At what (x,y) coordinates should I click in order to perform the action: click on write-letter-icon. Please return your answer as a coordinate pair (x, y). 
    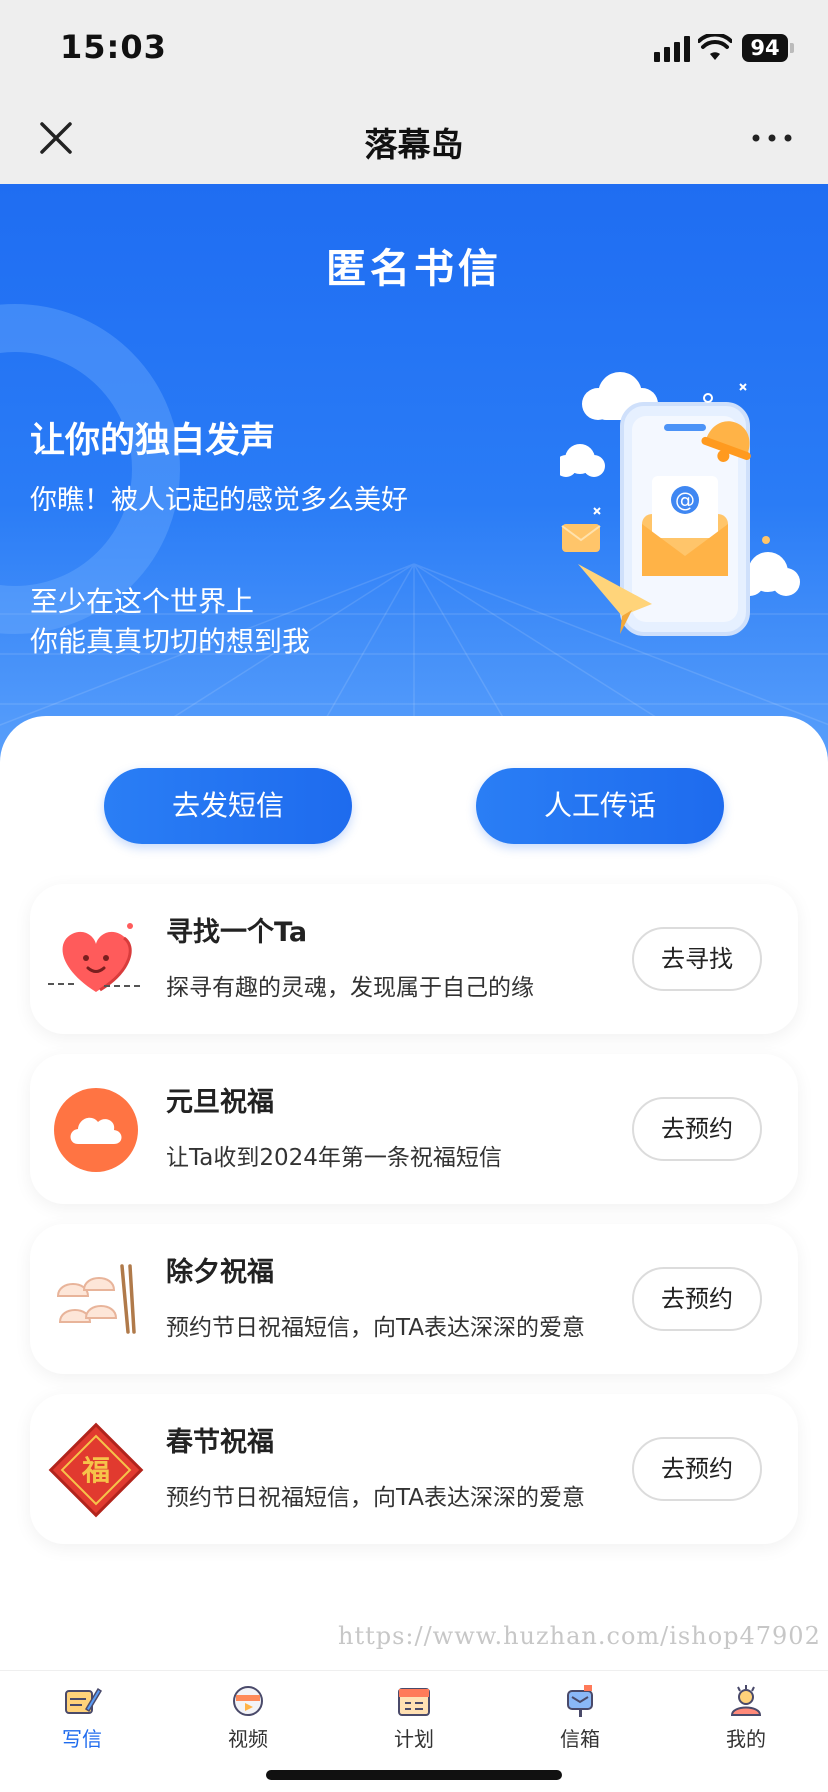
    Looking at the image, I should click on (83, 1700).